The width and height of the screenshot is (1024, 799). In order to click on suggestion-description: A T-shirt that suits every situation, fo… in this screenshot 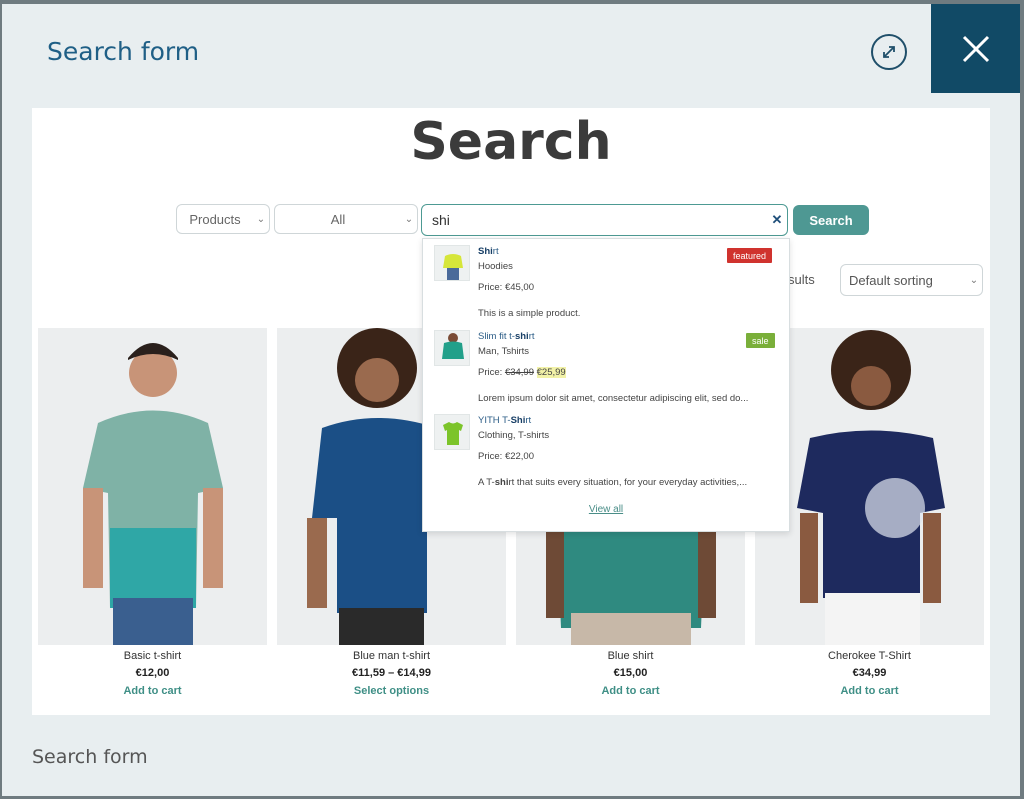, I will do `click(613, 482)`.